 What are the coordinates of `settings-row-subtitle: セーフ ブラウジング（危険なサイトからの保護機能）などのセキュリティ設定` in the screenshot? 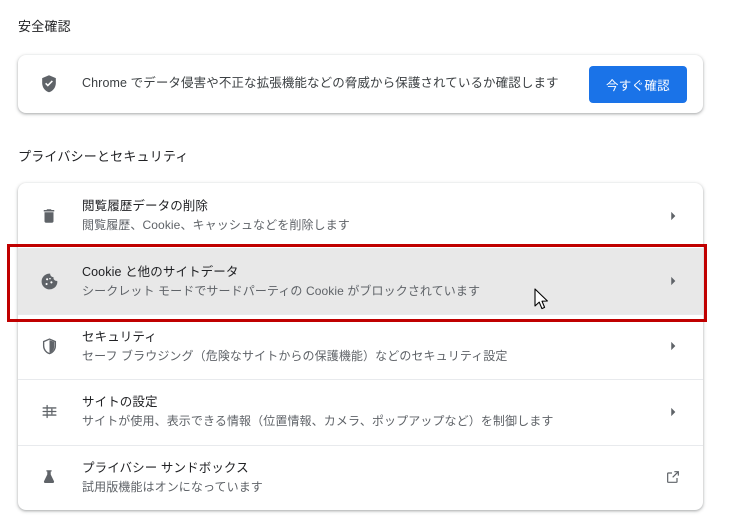 It's located at (295, 356).